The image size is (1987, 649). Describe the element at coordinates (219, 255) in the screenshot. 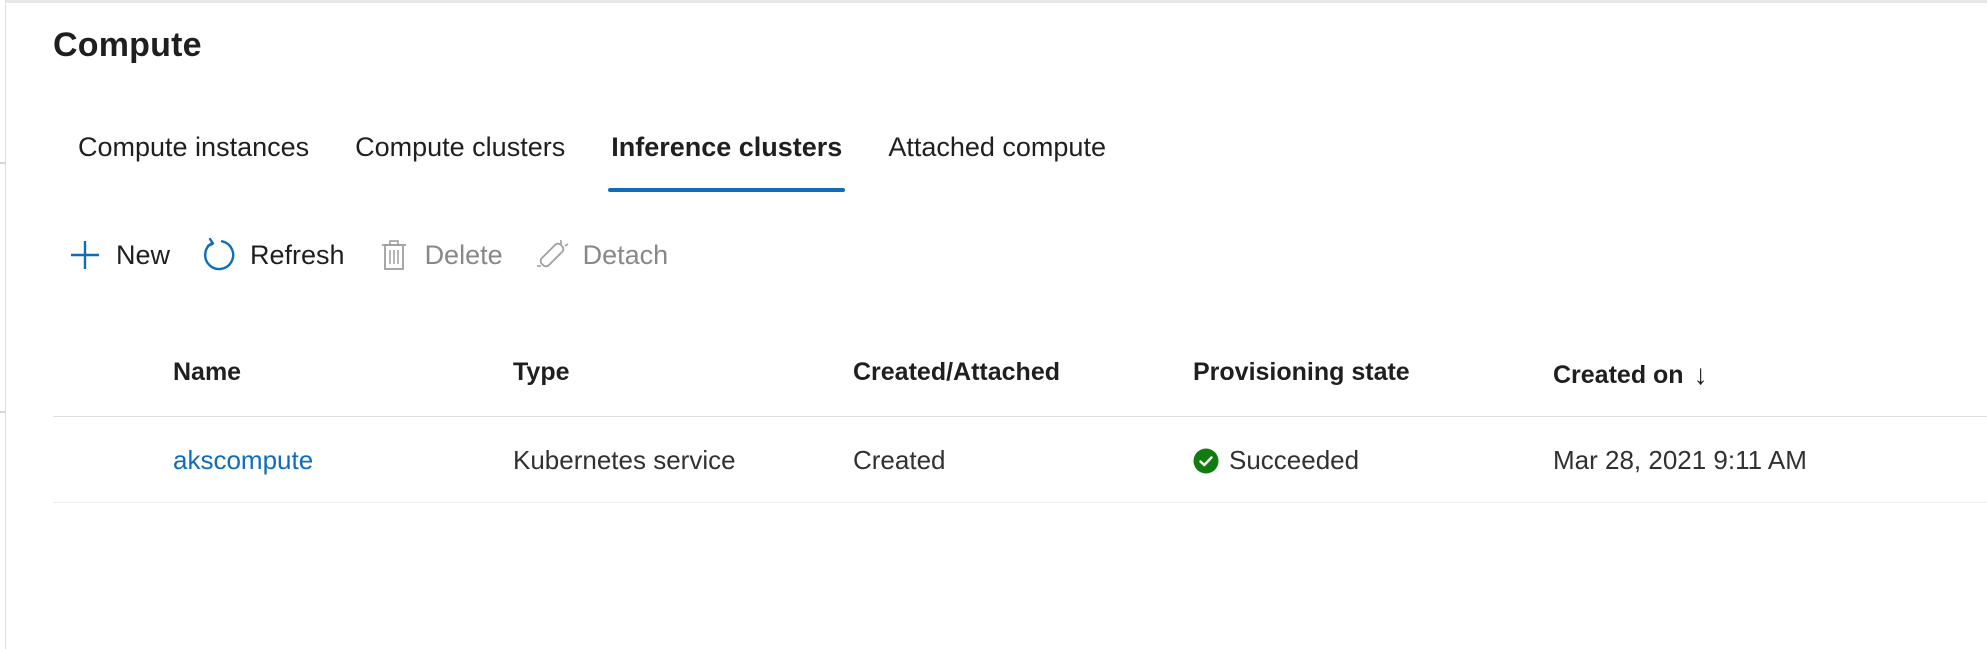

I see `refresh-icon` at that location.